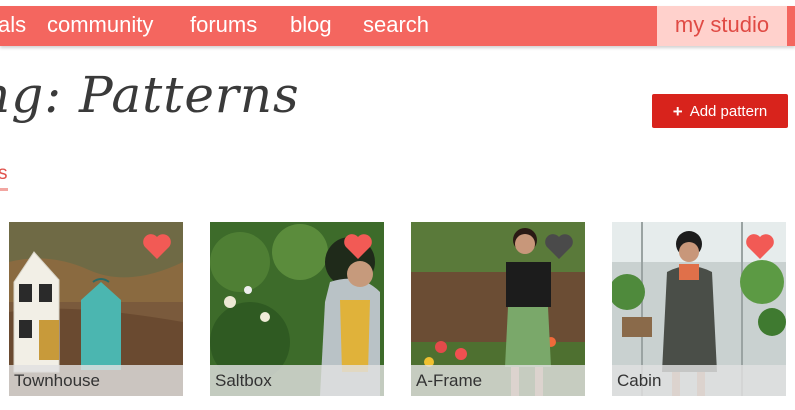 The image size is (795, 410). Describe the element at coordinates (150, 95) in the screenshot. I see `page-title: ng: Patterns` at that location.